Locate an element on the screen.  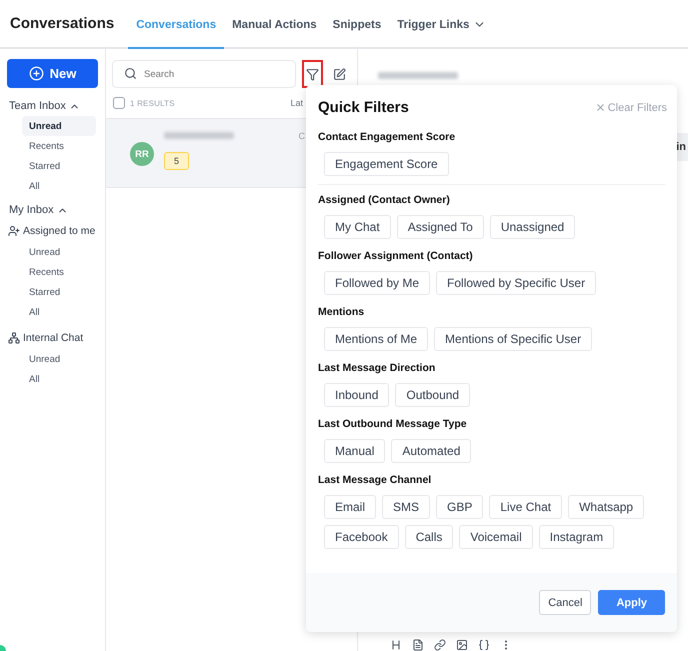
filter-icon is located at coordinates (312, 74).